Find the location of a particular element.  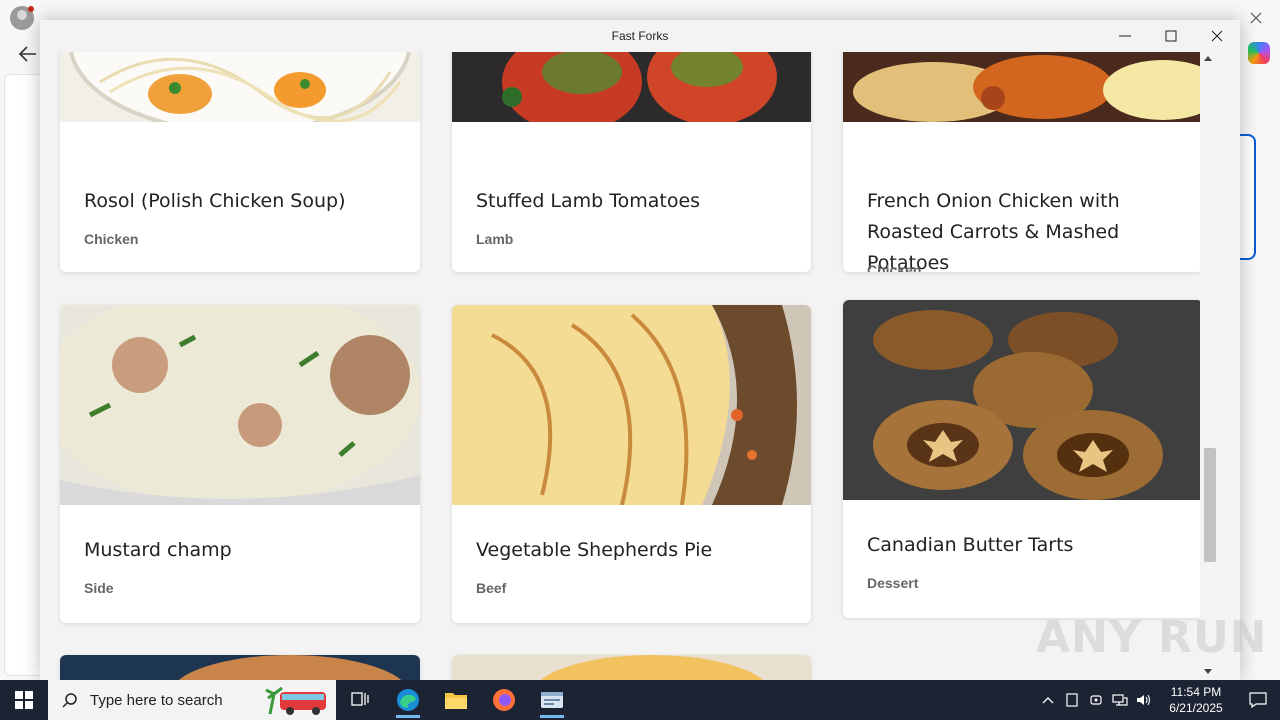

scroll-thumb is located at coordinates (1210, 505).